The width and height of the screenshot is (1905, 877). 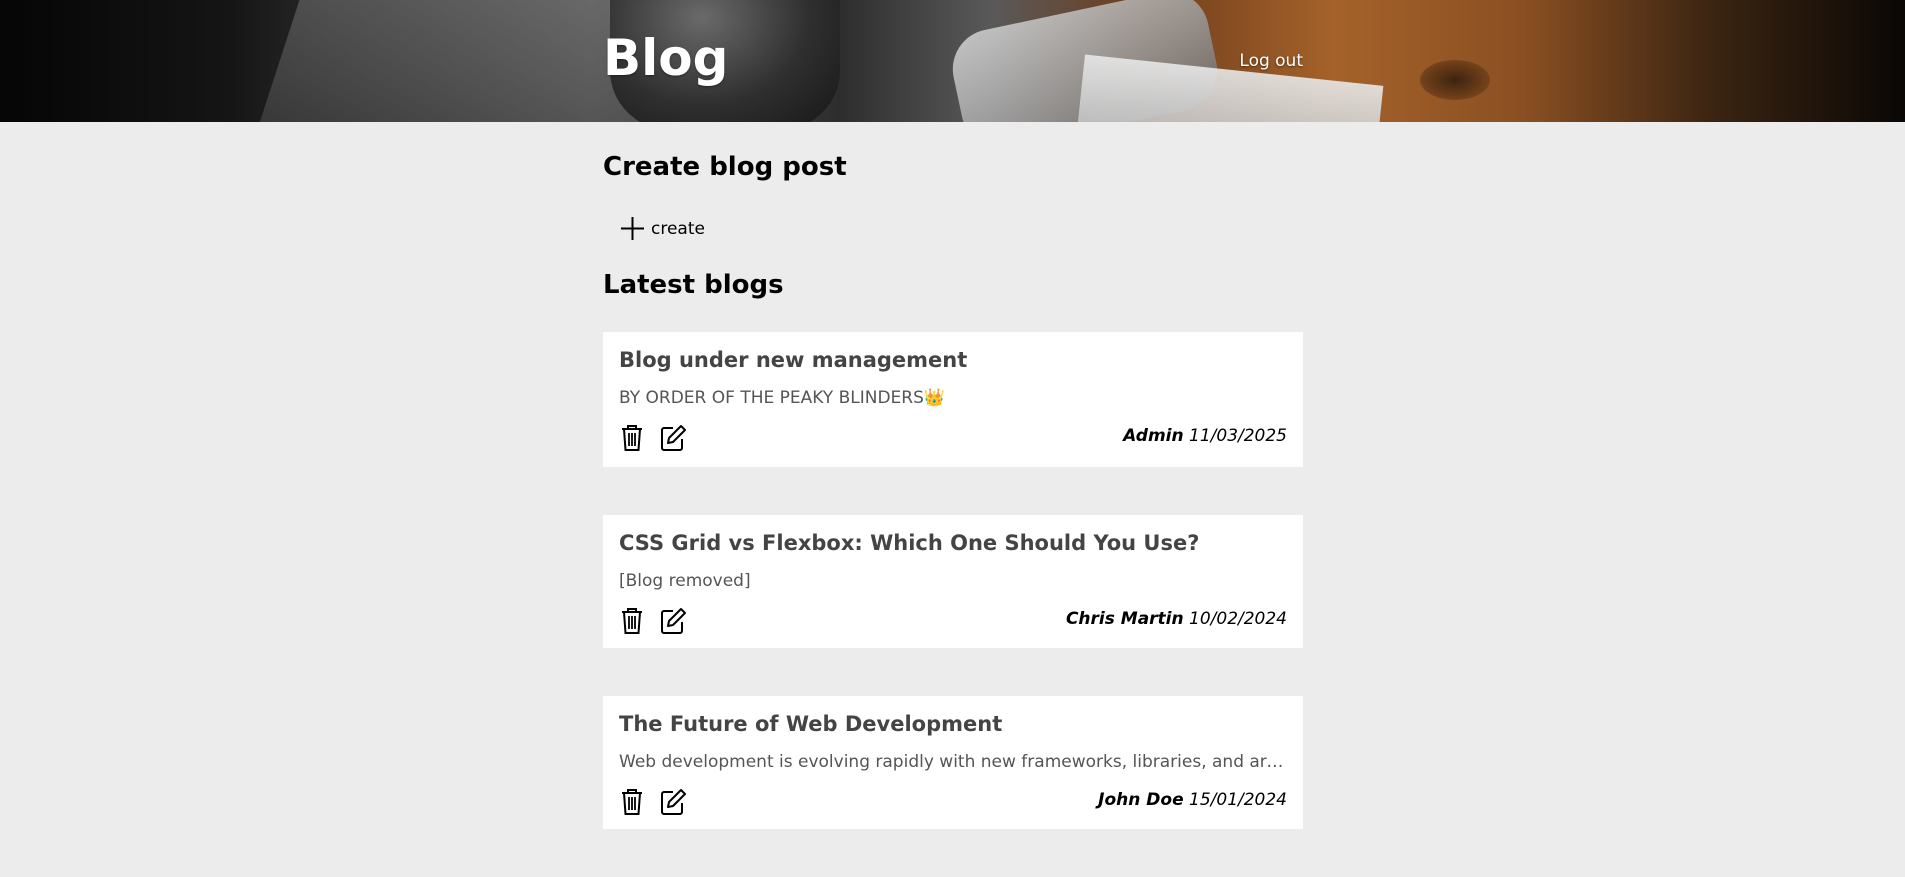 I want to click on post-author: Admin, so click(x=1153, y=436).